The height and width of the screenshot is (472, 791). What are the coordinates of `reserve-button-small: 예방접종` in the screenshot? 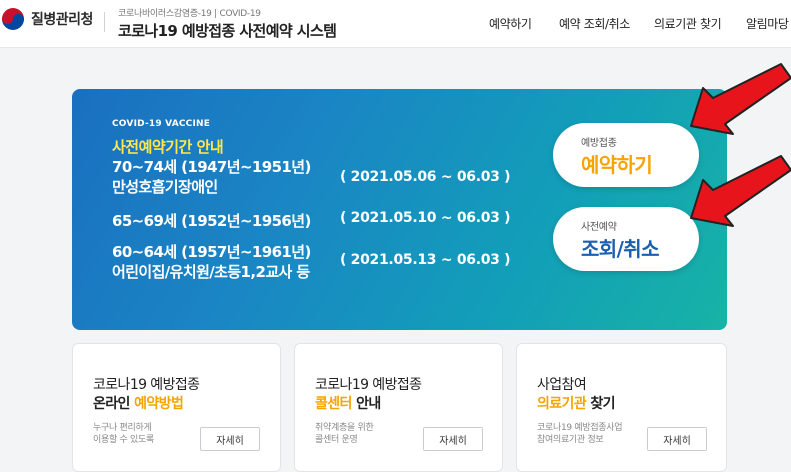 It's located at (599, 143).